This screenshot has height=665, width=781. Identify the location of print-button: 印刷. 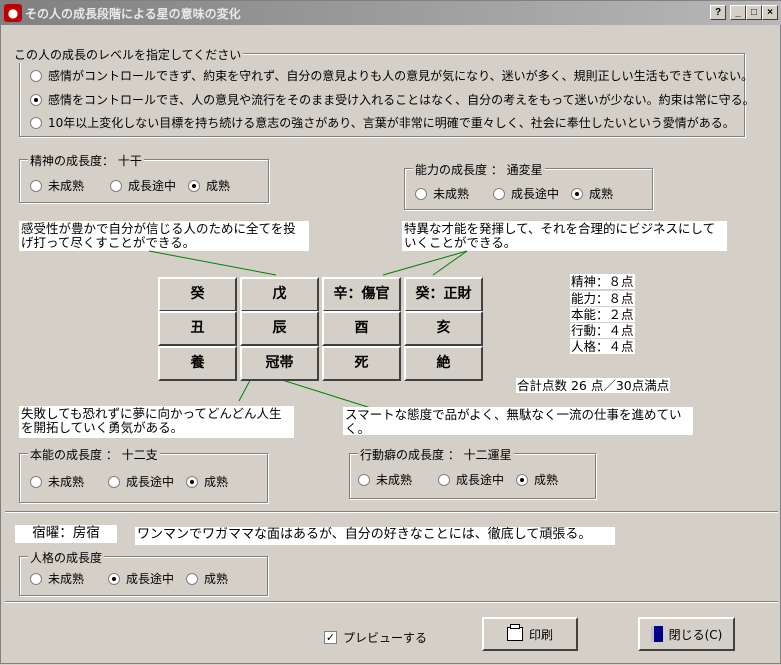
(530, 634).